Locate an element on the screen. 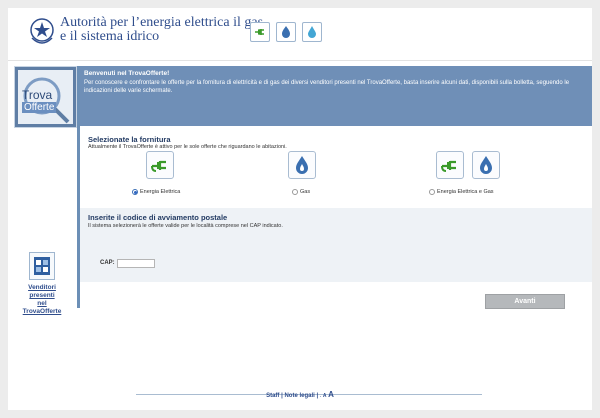 Image resolution: width=600 pixels, height=418 pixels. vendors-link-line1: Venditori presenti is located at coordinates (42, 291).